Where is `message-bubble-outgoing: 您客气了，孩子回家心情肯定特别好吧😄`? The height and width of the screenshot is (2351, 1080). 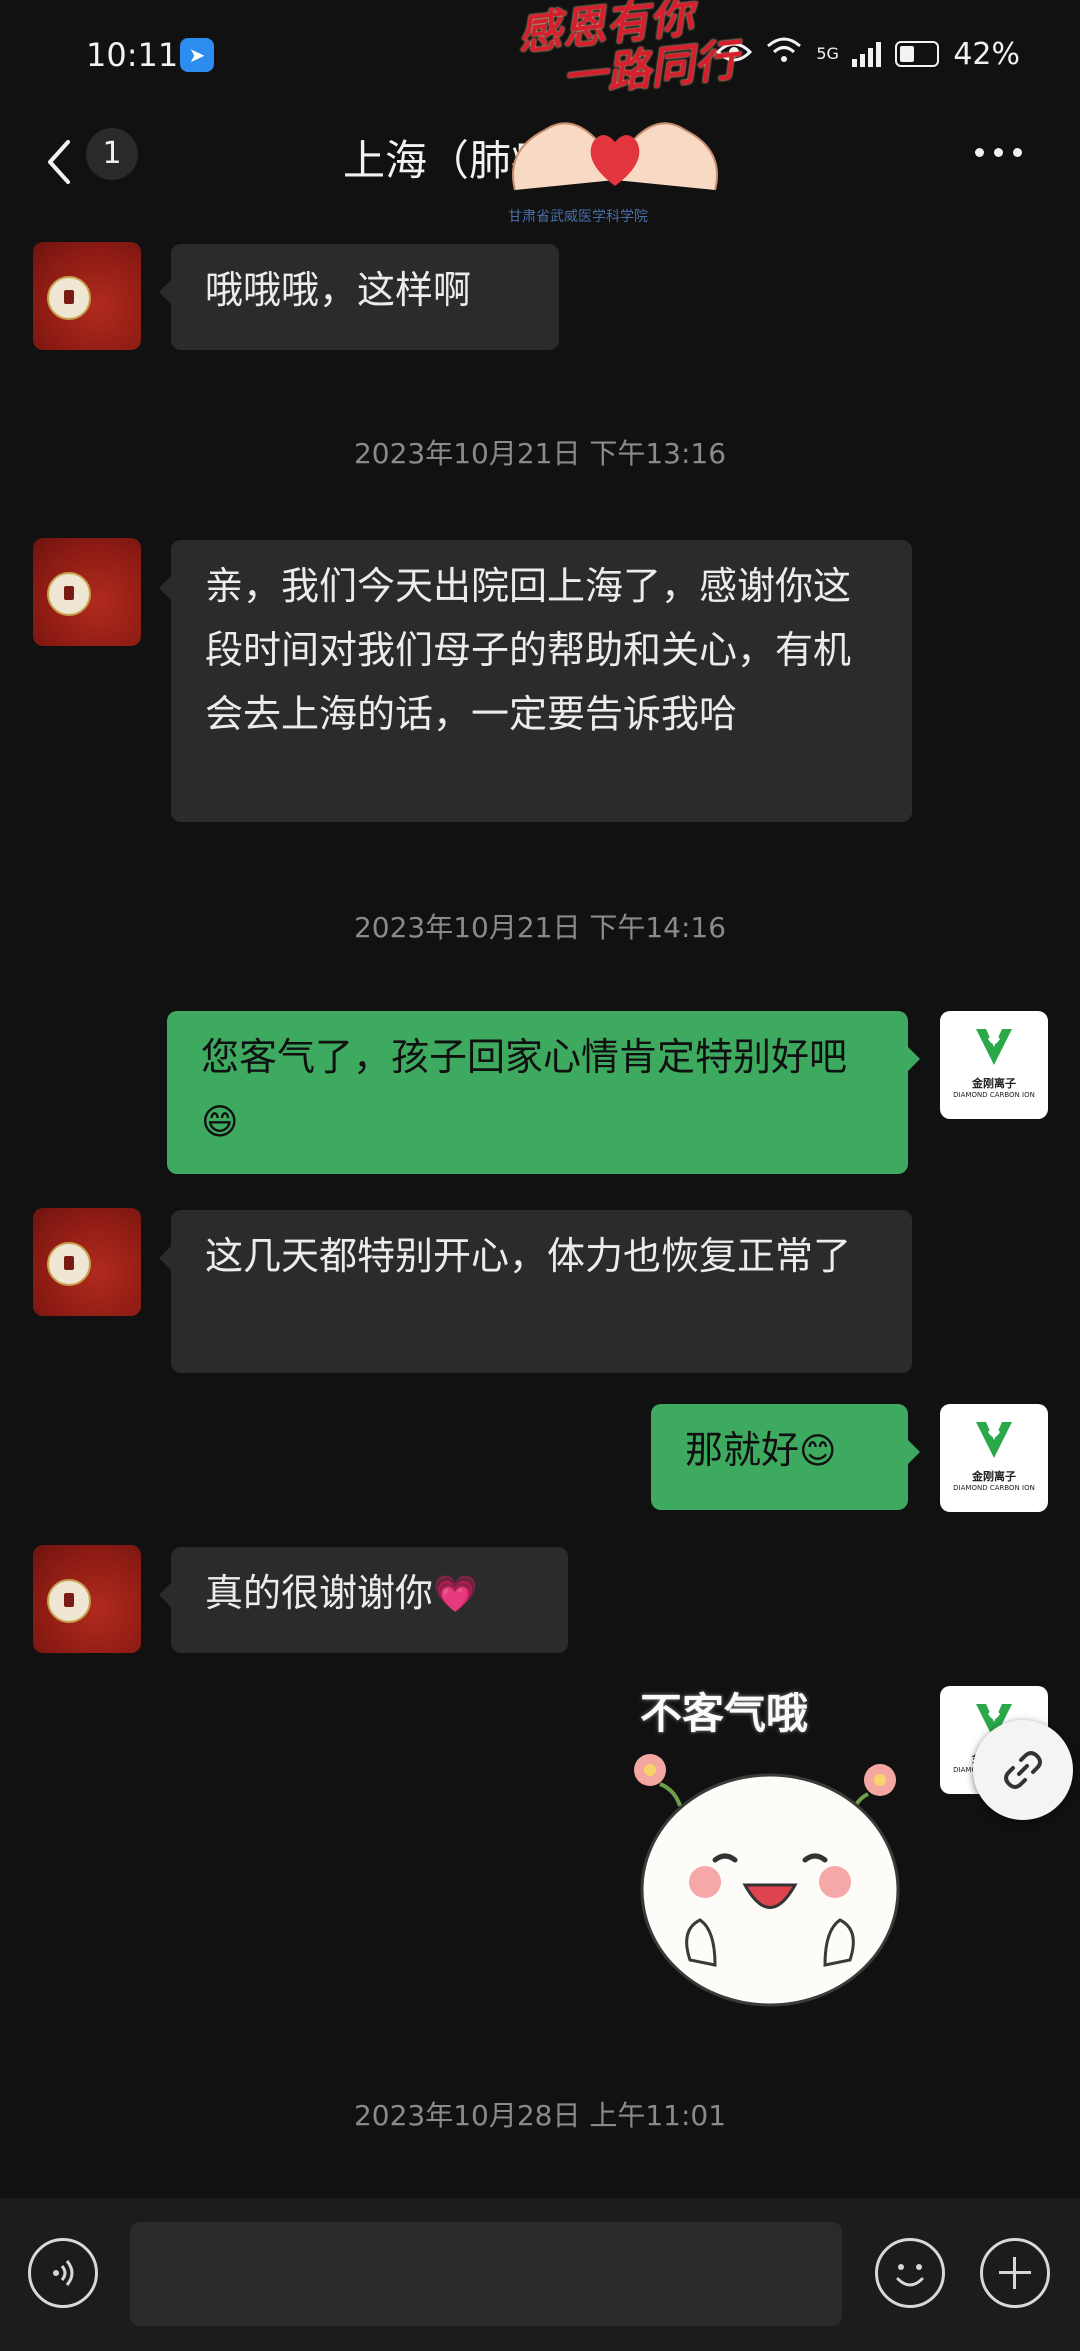 message-bubble-outgoing: 您客气了，孩子回家心情肯定特别好吧😄 is located at coordinates (543, 1092).